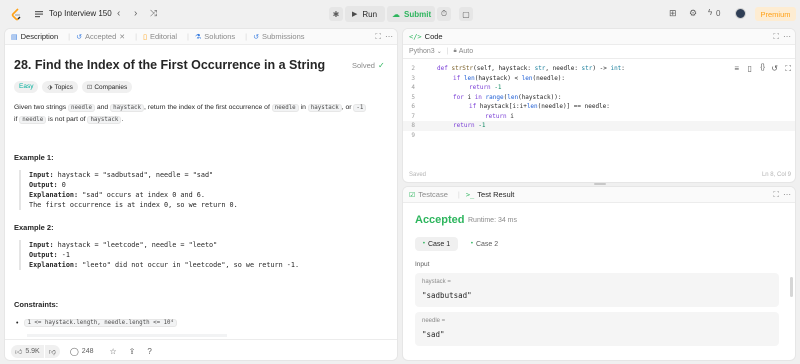 Image resolution: width=800 pixels, height=364 pixels. I want to click on topics-label: Topics, so click(63, 87).